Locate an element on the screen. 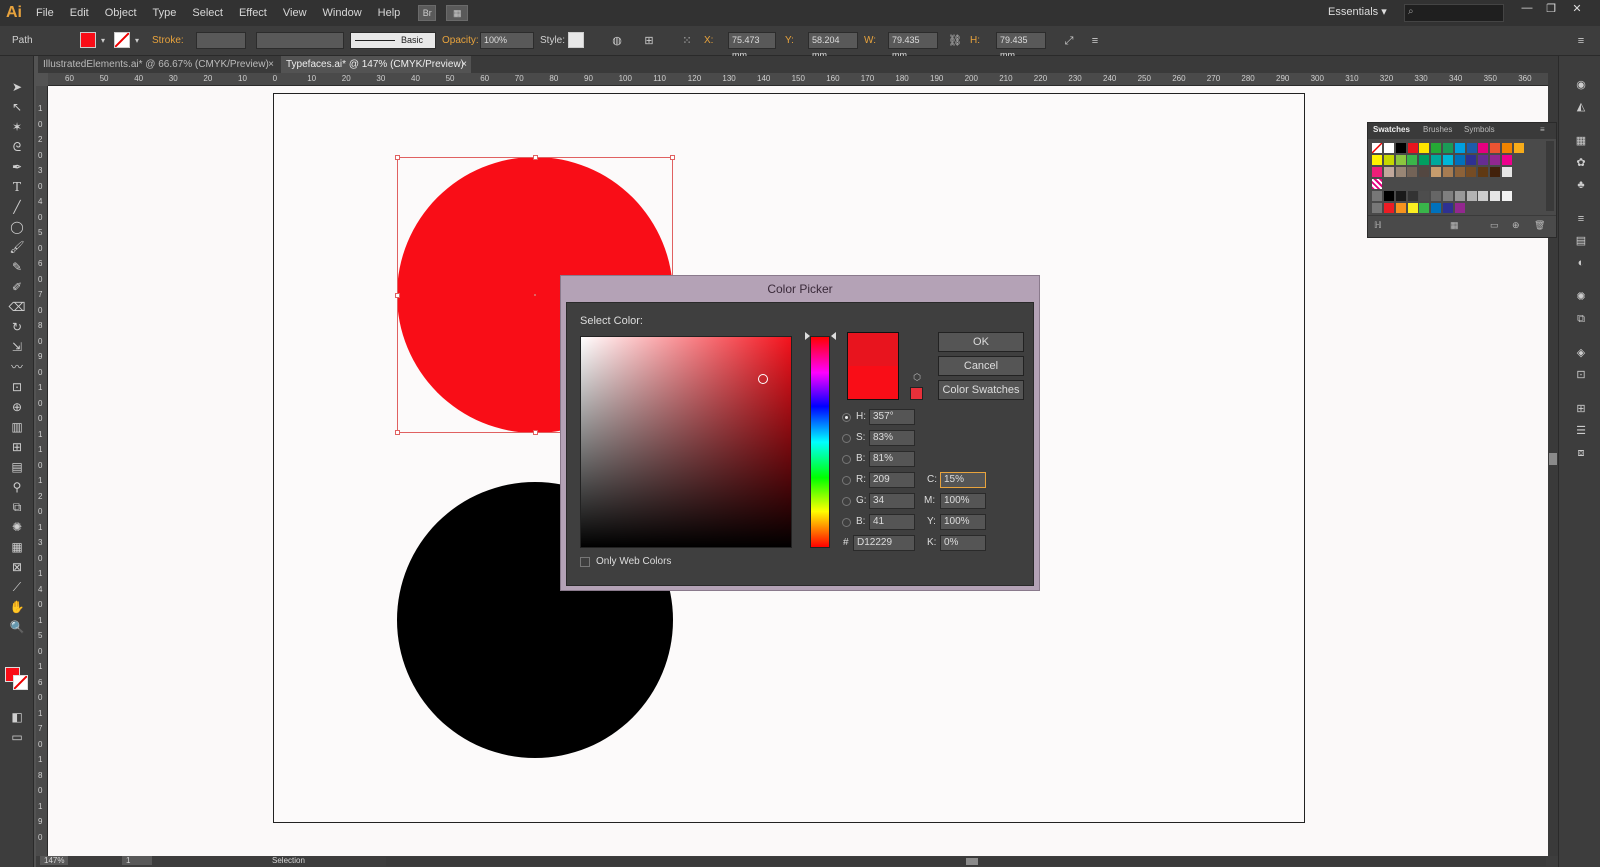  artboards-icon: ⊡ is located at coordinates (1581, 375).